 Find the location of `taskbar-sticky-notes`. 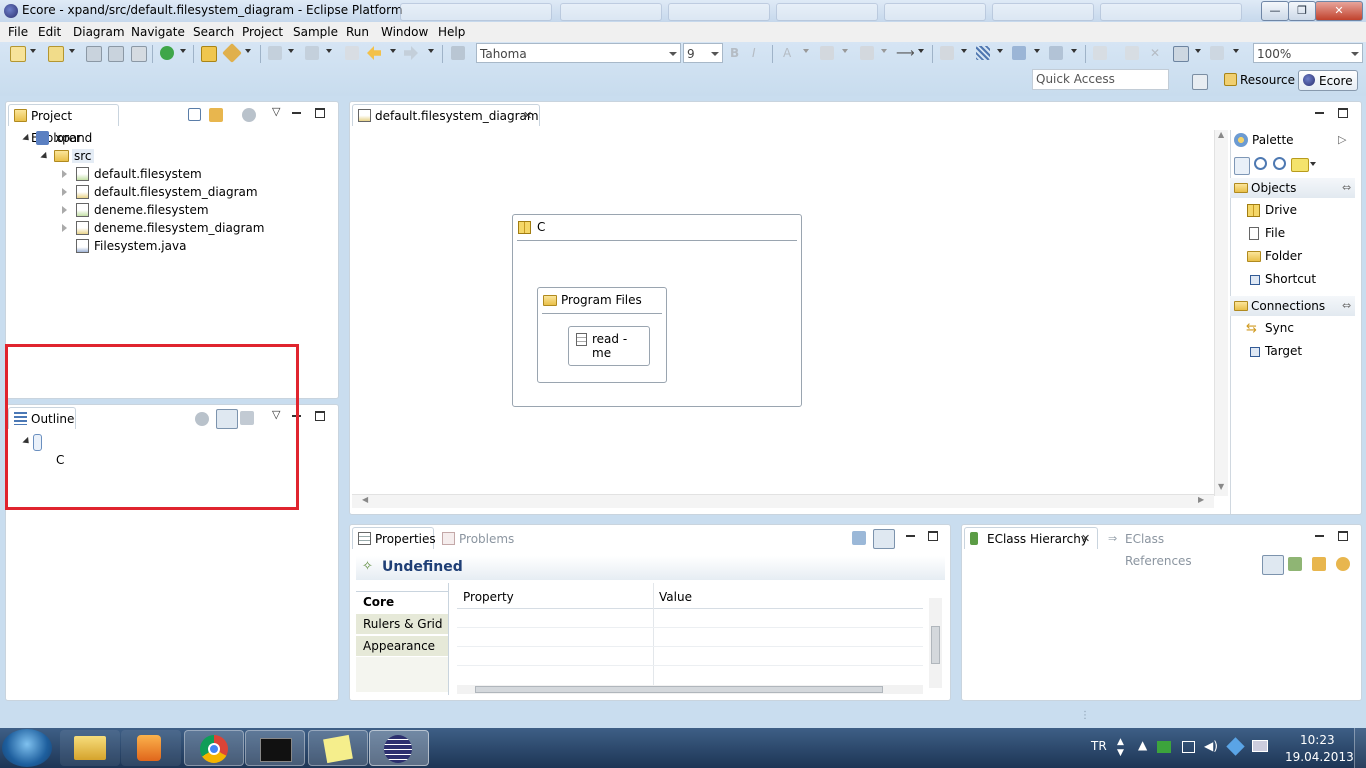

taskbar-sticky-notes is located at coordinates (338, 748).